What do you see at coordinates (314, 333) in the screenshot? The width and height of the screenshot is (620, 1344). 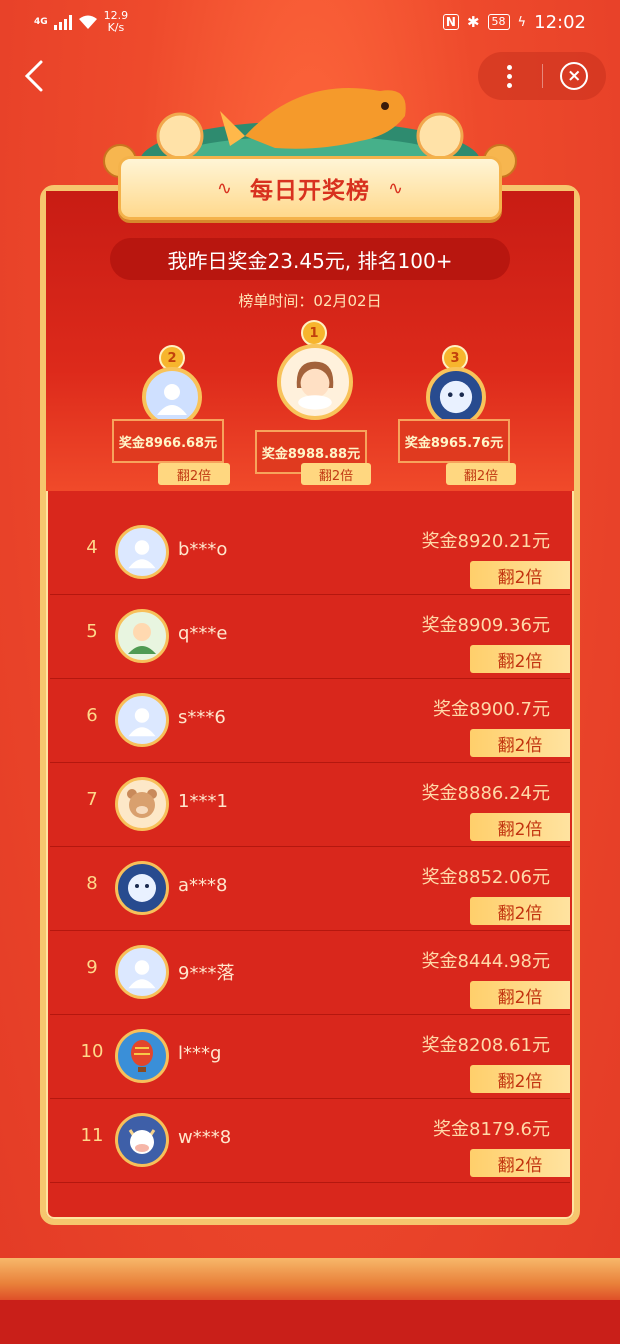 I see `rank-medal: 1` at bounding box center [314, 333].